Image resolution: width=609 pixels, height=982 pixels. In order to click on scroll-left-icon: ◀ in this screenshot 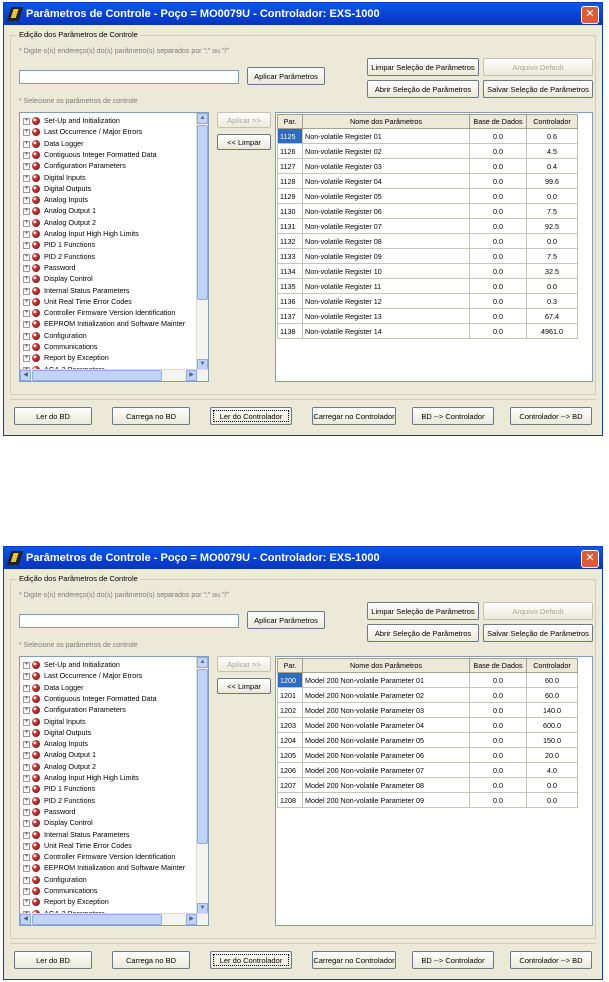, I will do `click(25, 375)`.